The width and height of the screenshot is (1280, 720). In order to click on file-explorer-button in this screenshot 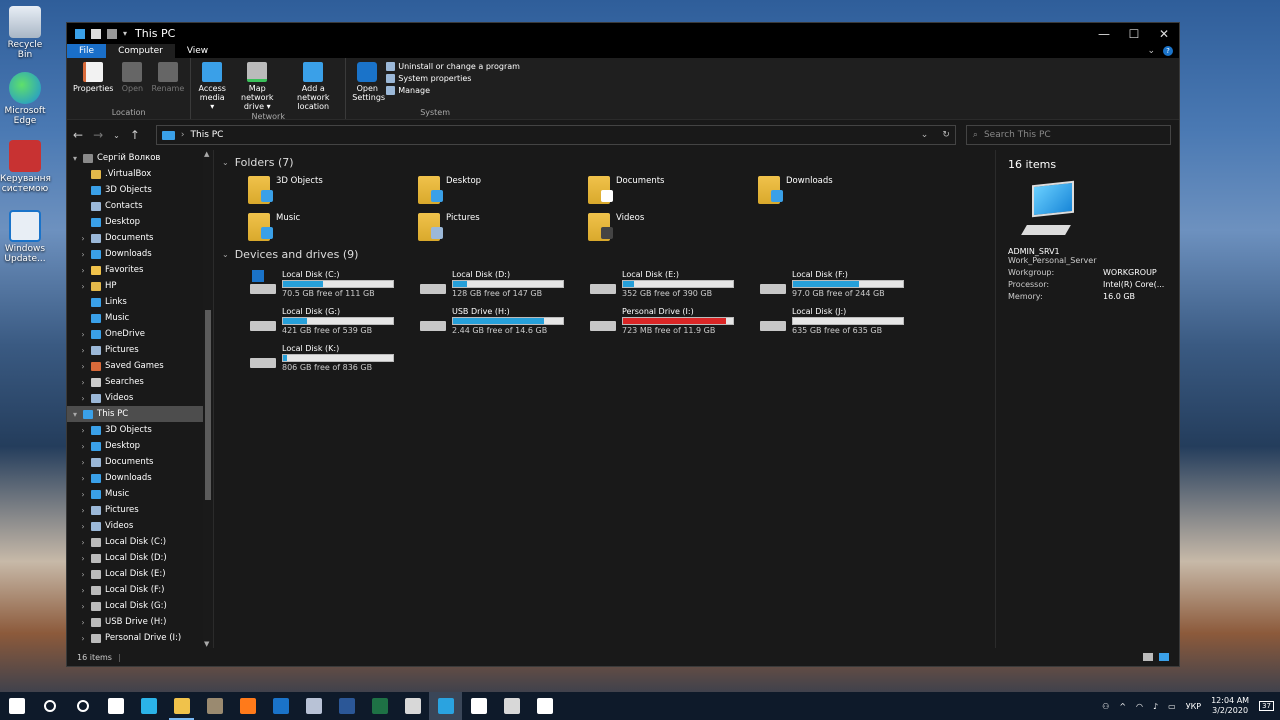, I will do `click(181, 706)`.